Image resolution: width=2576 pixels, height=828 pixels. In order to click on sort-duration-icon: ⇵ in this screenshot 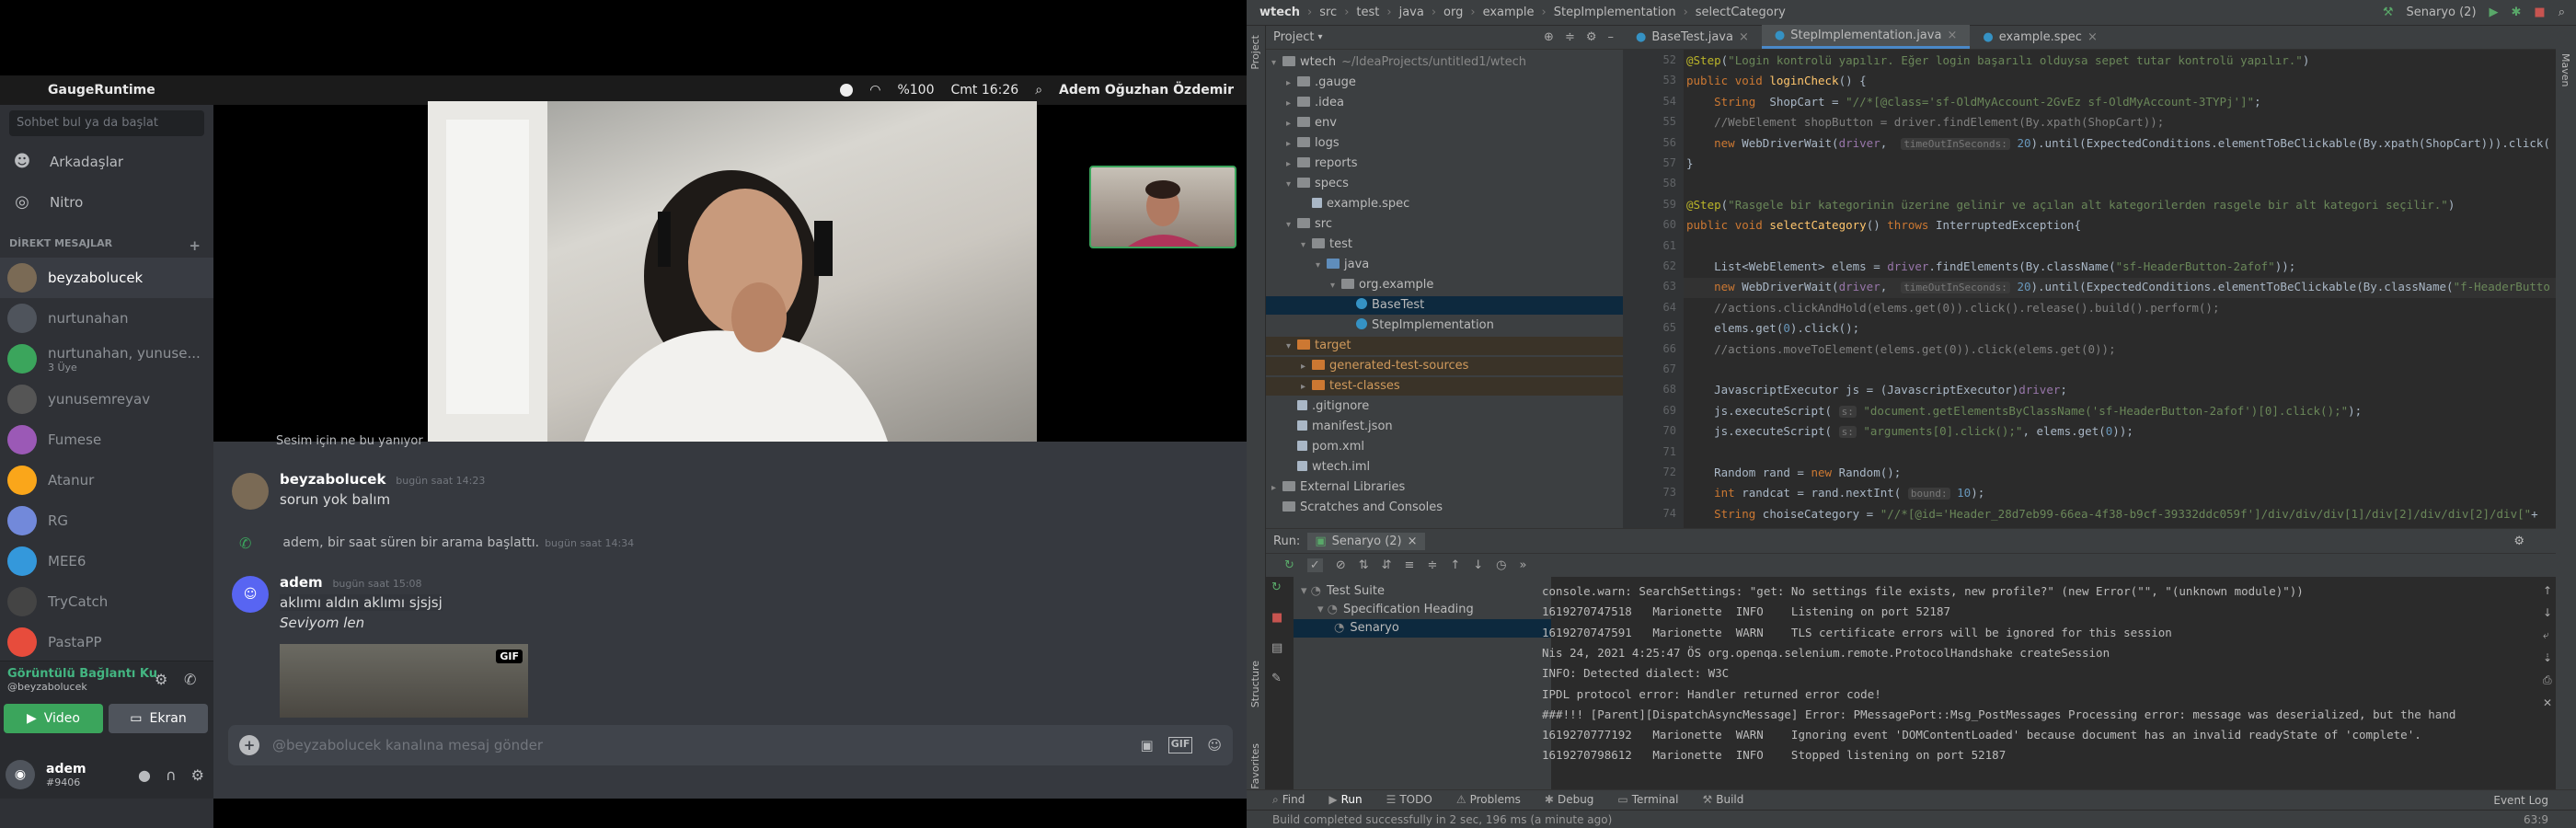, I will do `click(1387, 565)`.